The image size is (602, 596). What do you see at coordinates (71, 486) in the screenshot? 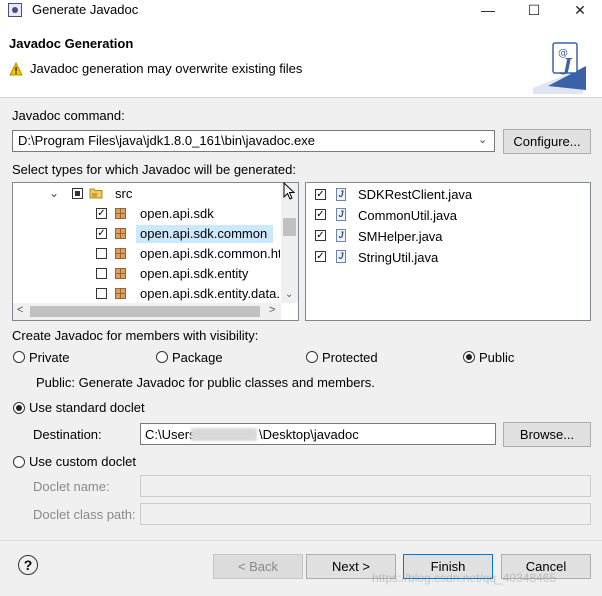
I see `doclet-name-label: Doclet name:` at bounding box center [71, 486].